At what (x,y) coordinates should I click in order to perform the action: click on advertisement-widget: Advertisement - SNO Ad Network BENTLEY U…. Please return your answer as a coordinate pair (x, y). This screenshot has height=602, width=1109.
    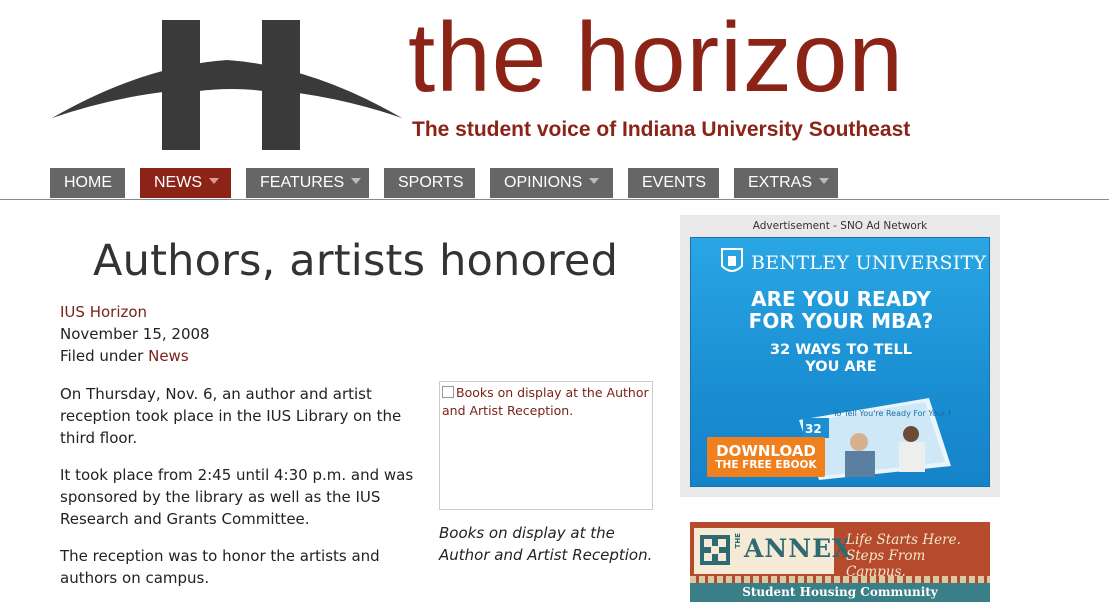
    Looking at the image, I should click on (840, 356).